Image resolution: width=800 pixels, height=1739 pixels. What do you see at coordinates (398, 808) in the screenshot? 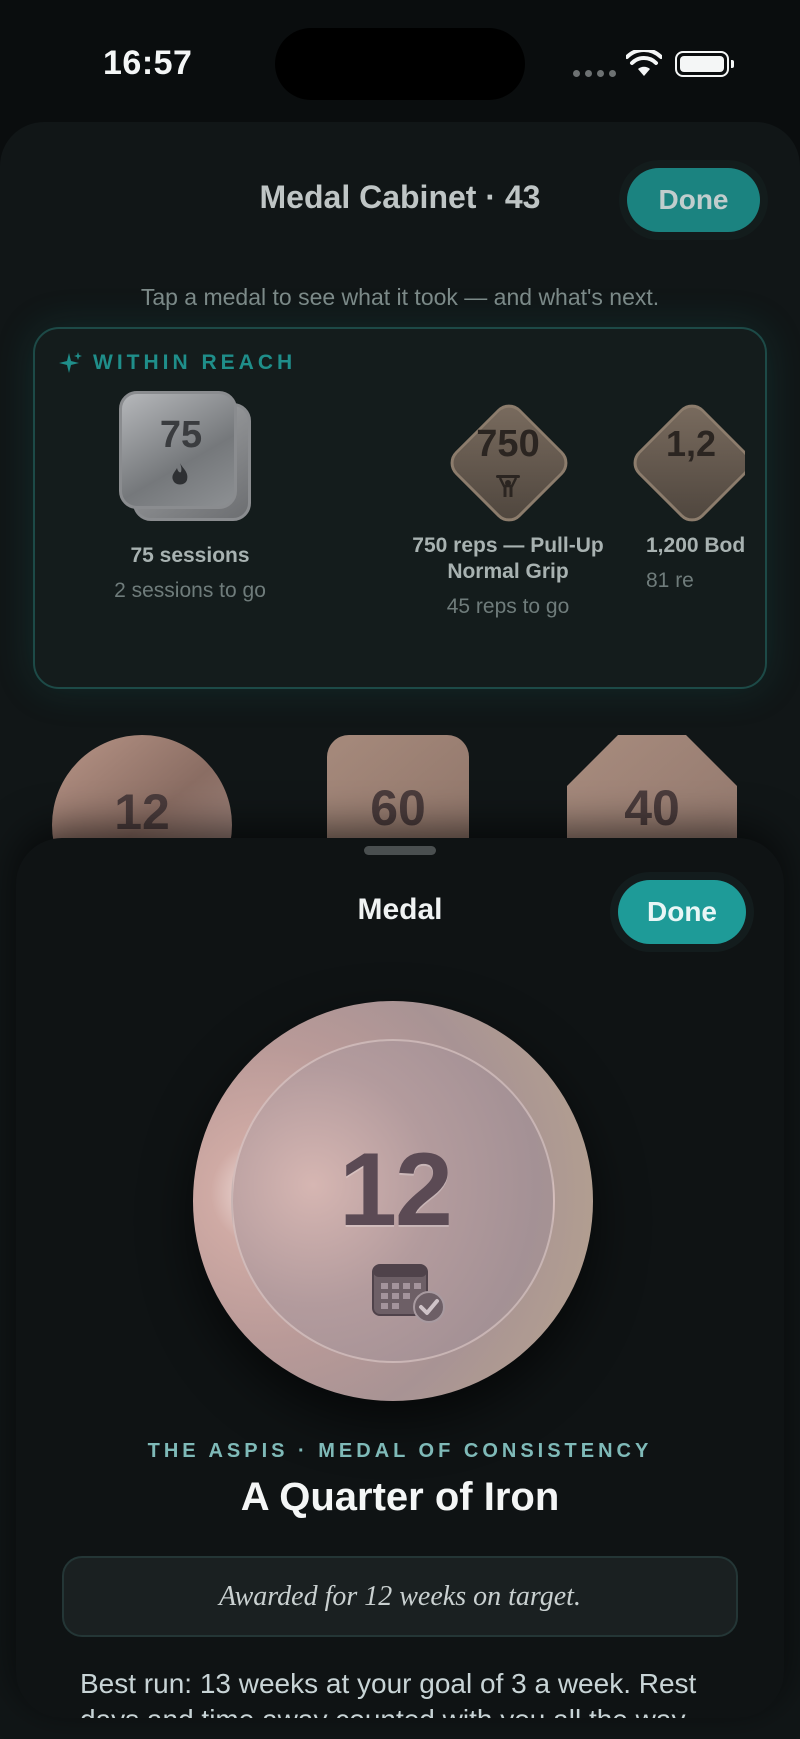
I see `medal-number: 60` at bounding box center [398, 808].